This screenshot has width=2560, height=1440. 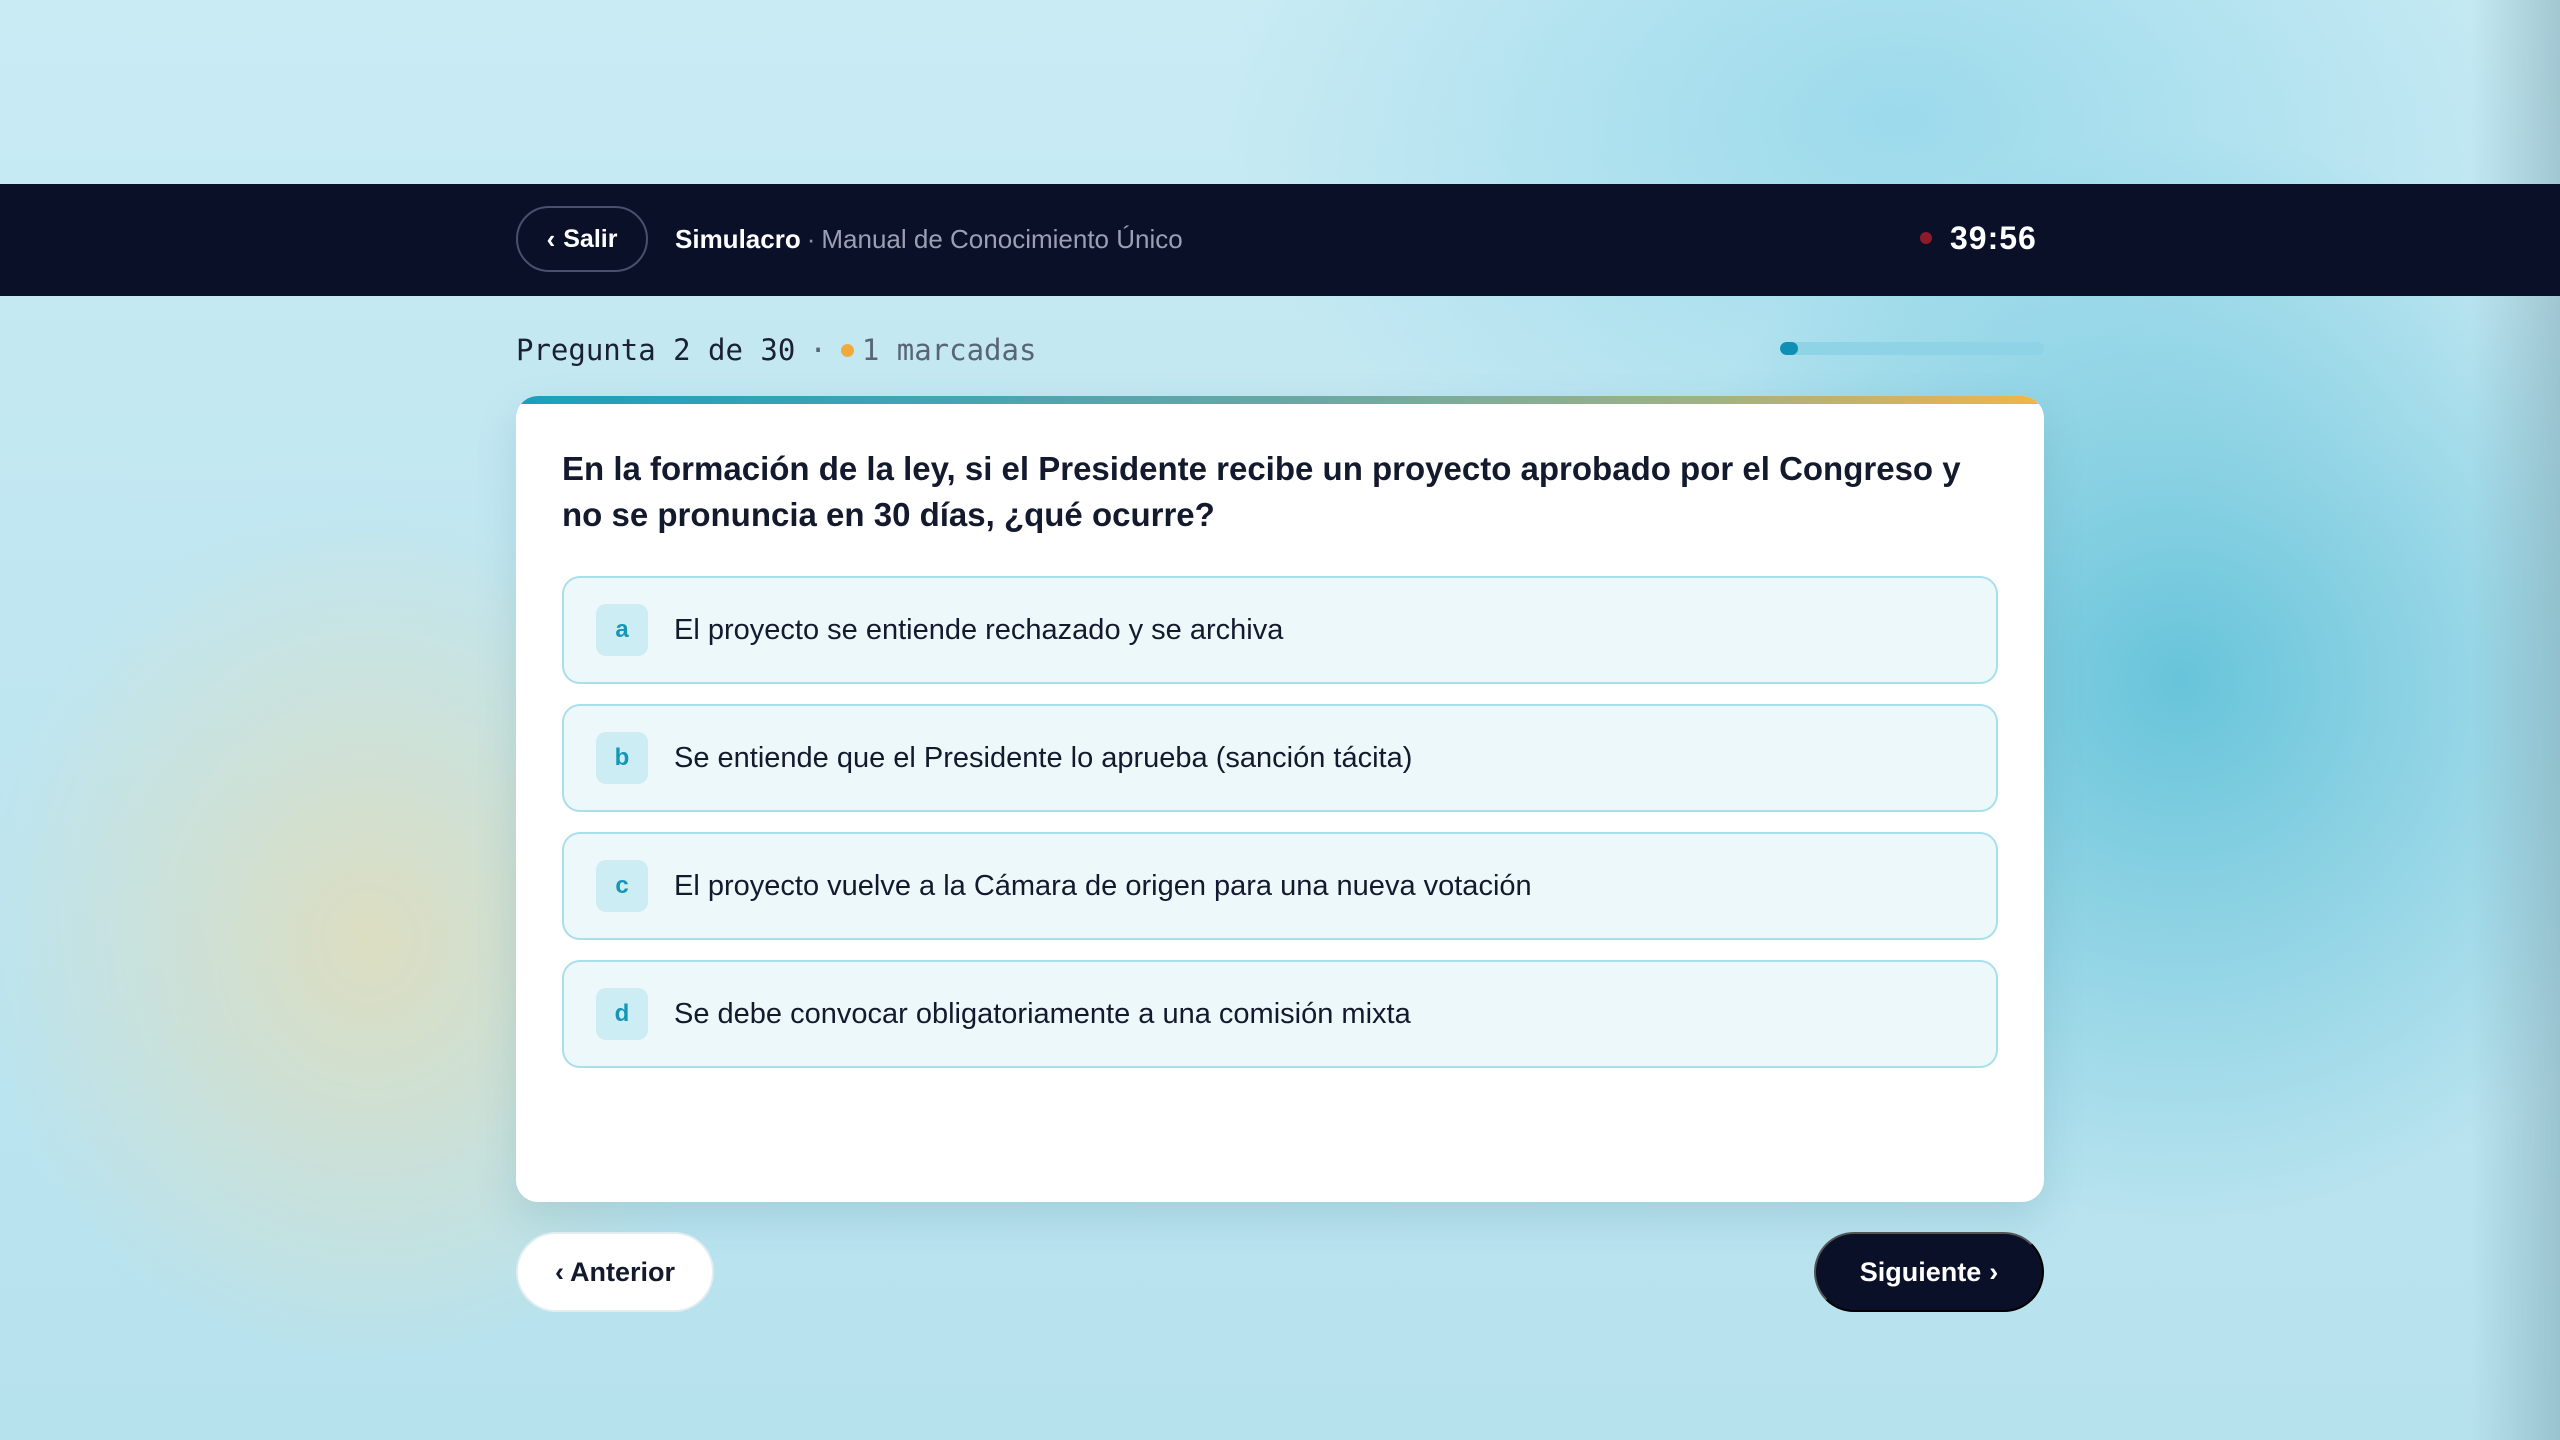 I want to click on exam-title: Simulacro · Manual de Conocimiento Único, so click(x=929, y=239).